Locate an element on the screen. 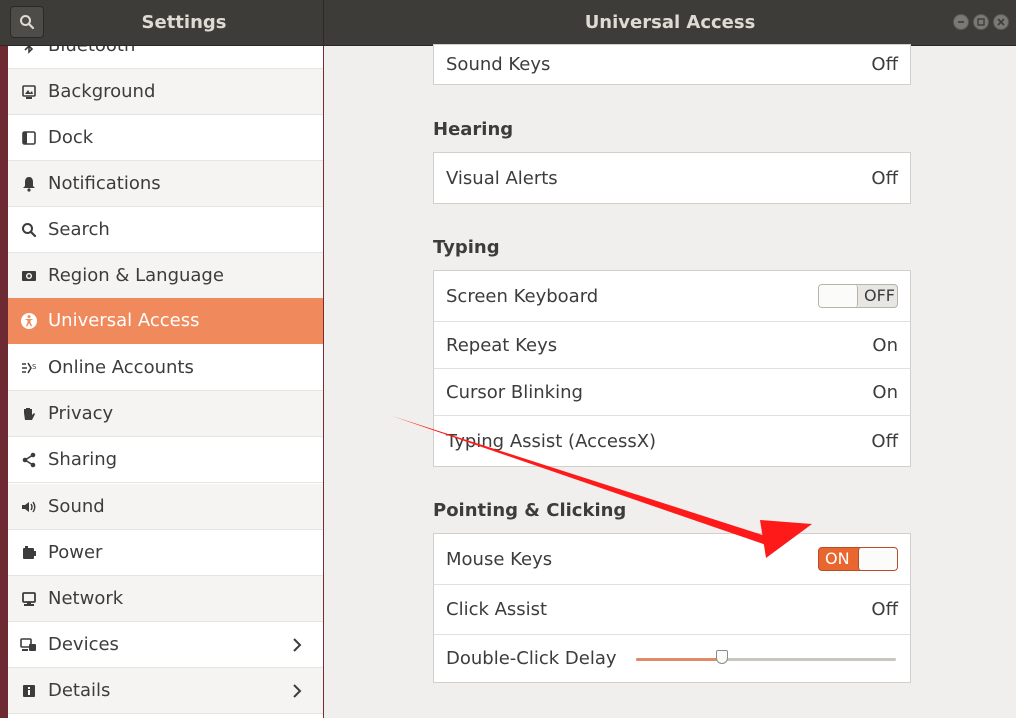 Image resolution: width=1016 pixels, height=718 pixels. sidebar-item-region-language: Region & Language is located at coordinates (165, 276).